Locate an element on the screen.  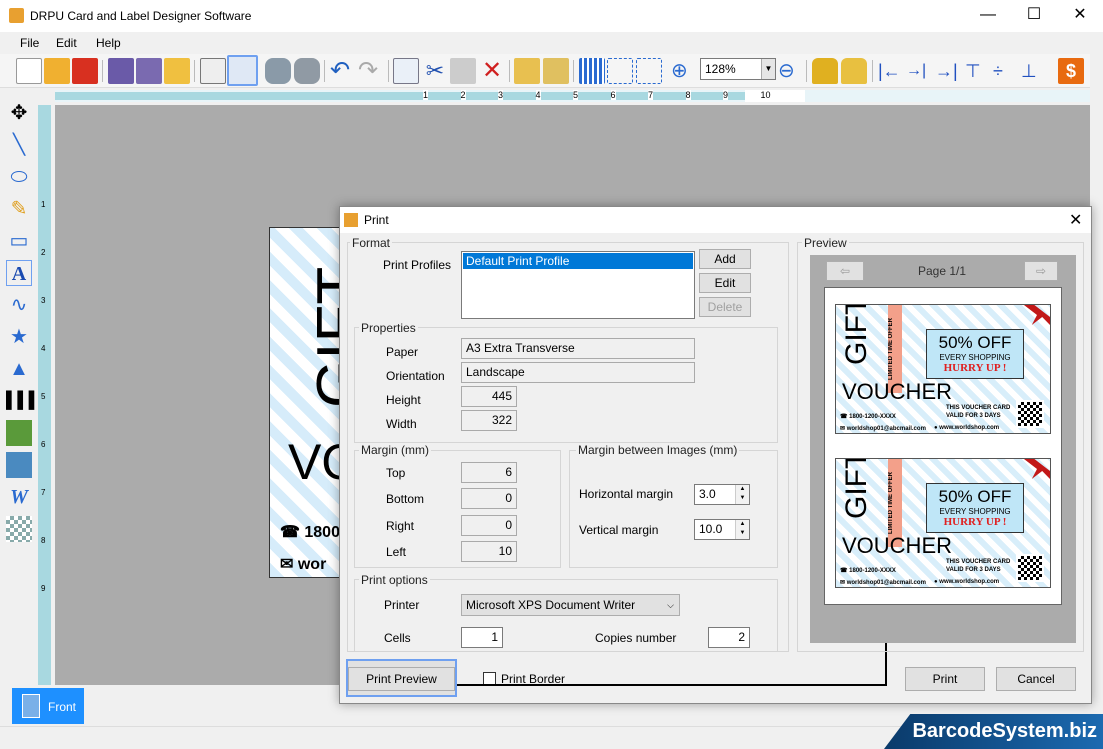
ruler-label: 6 is located at coordinates (43, 444).